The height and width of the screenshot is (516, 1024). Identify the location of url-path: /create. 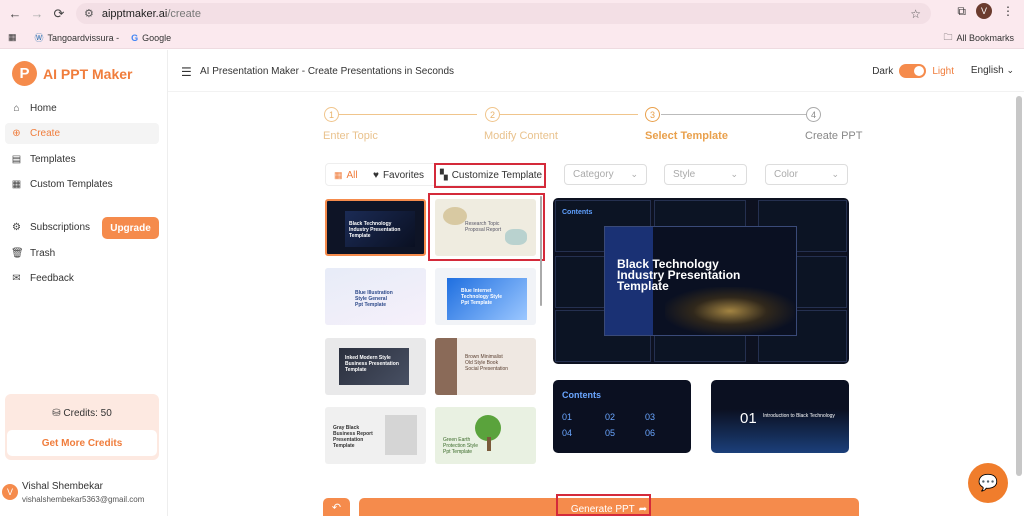
(184, 13).